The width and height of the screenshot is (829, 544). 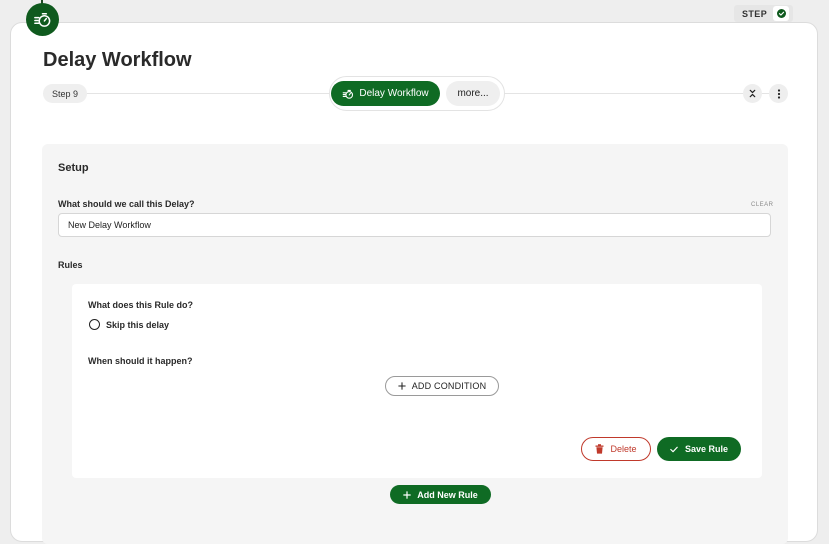 What do you see at coordinates (706, 449) in the screenshot?
I see `save-rule-label: Save Rule` at bounding box center [706, 449].